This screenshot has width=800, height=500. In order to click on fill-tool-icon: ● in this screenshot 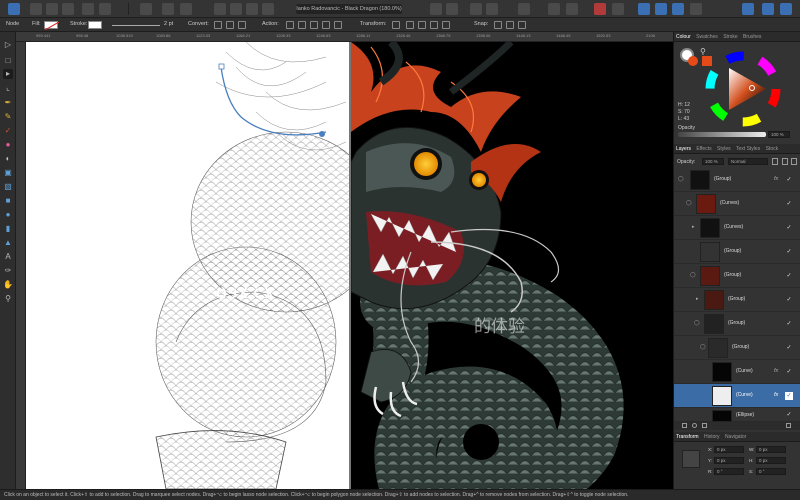, I will do `click(8, 145)`.